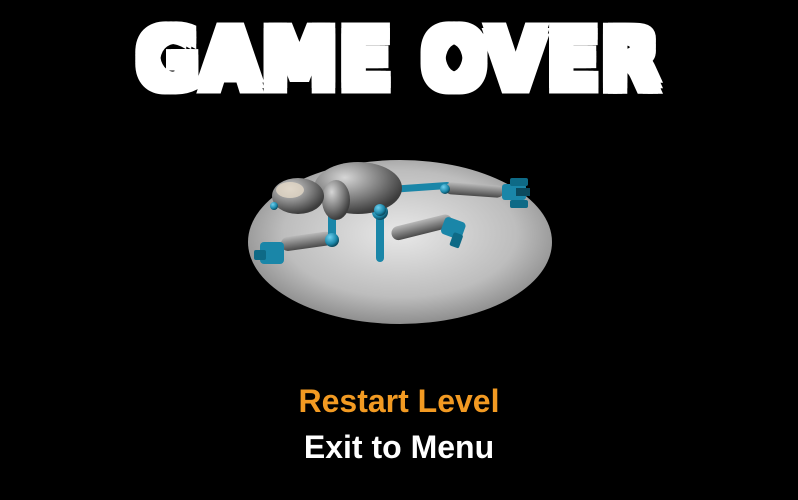 The height and width of the screenshot is (500, 798). I want to click on game-over-title: GAME OVER, so click(398, 59).